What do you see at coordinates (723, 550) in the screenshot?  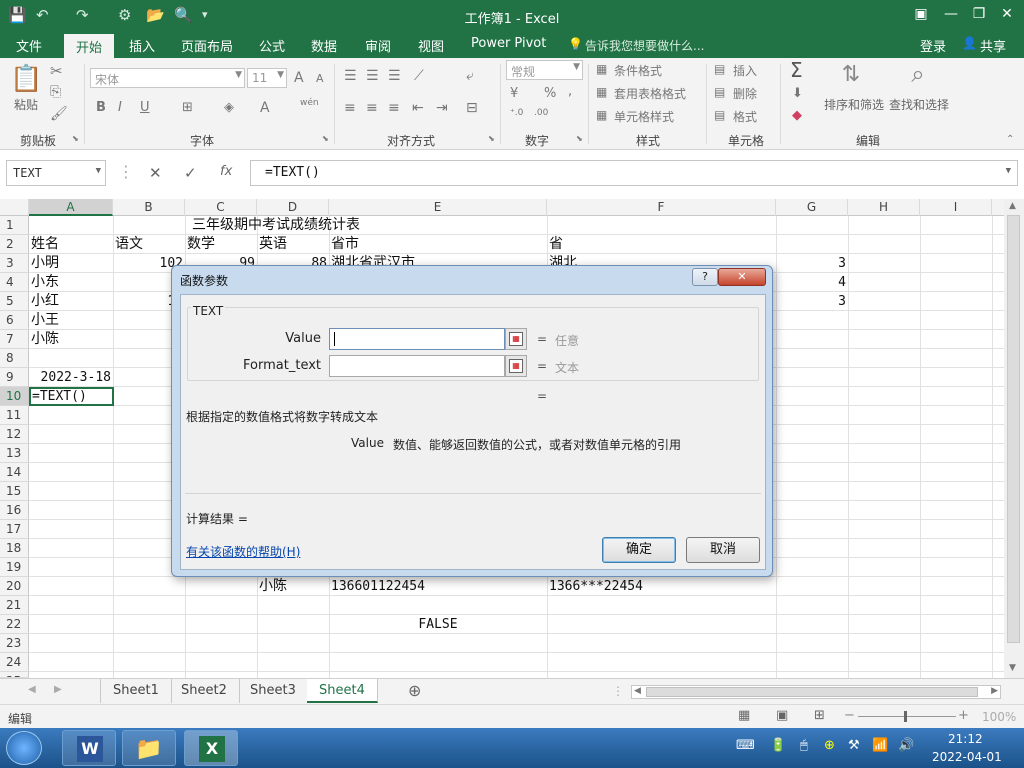 I see `cancel-button: 取消` at bounding box center [723, 550].